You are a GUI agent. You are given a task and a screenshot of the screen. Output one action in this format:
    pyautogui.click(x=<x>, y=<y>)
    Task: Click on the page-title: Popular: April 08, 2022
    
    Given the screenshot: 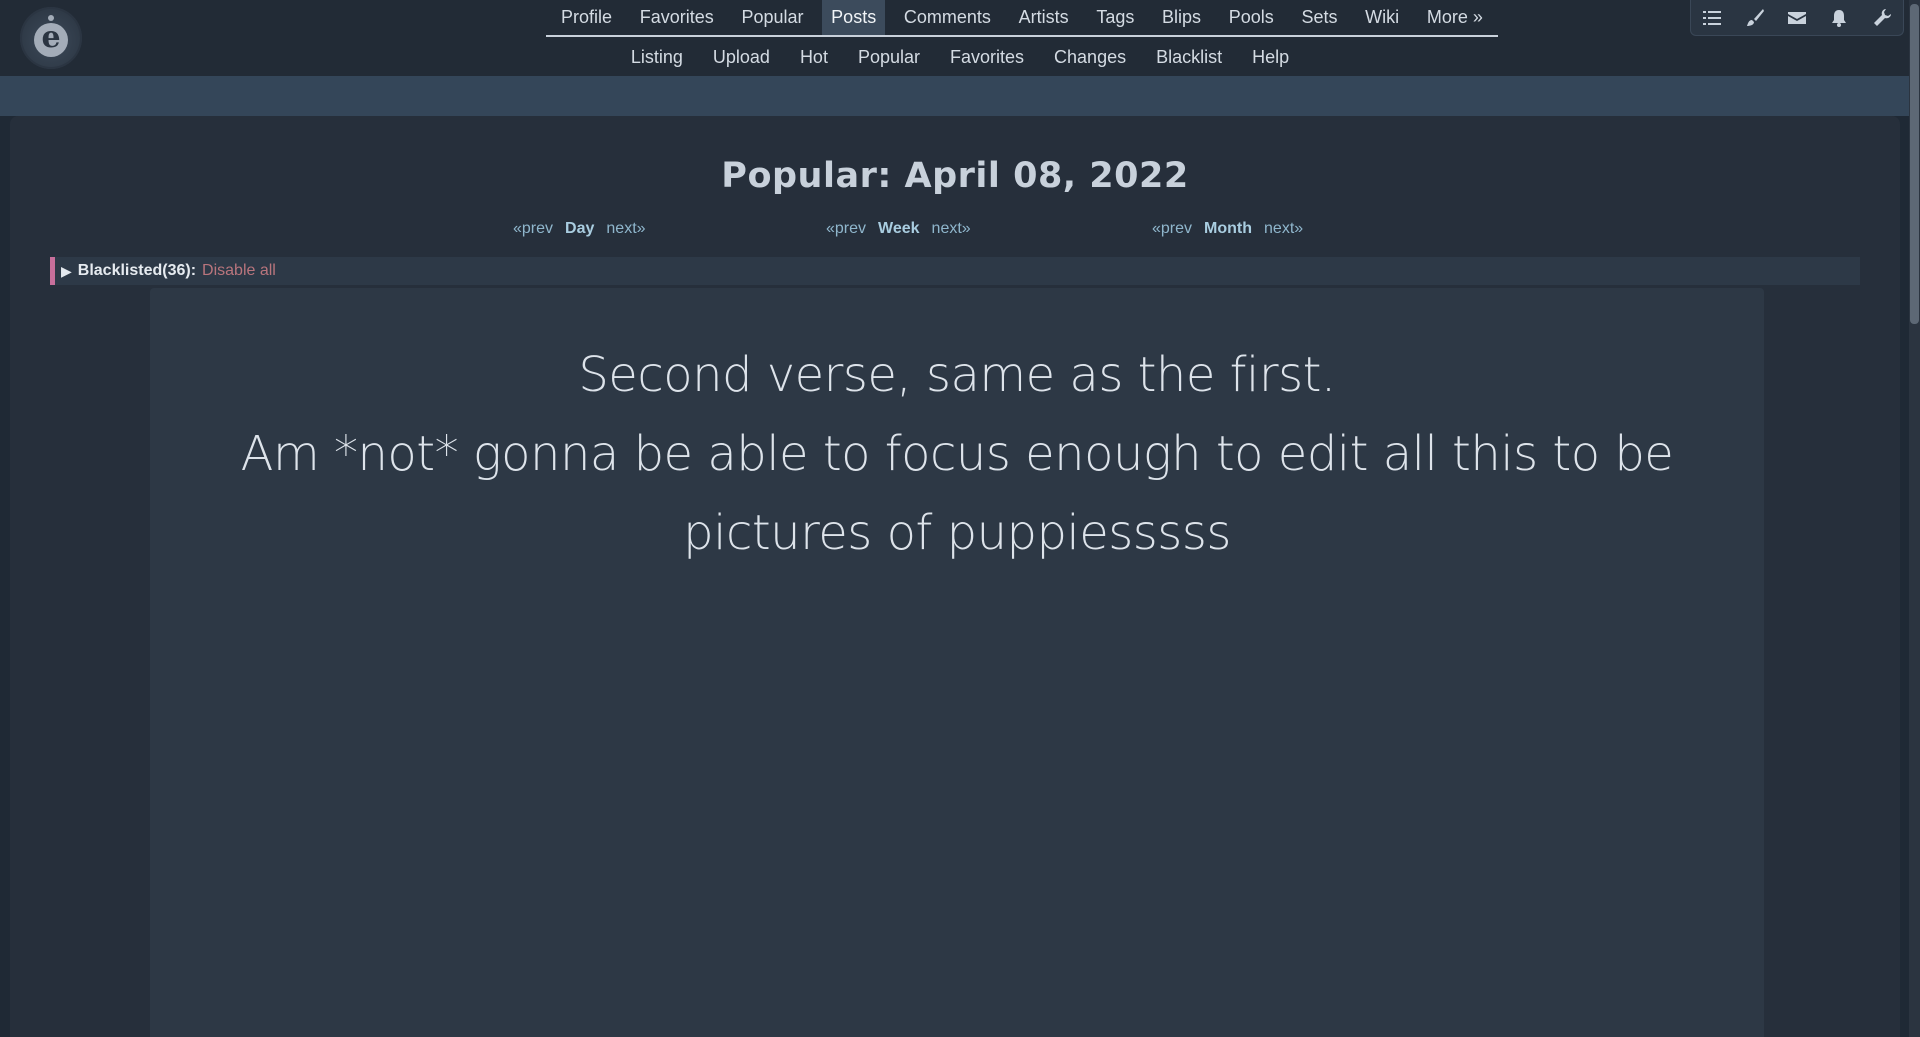 What is the action you would take?
    pyautogui.click(x=955, y=176)
    